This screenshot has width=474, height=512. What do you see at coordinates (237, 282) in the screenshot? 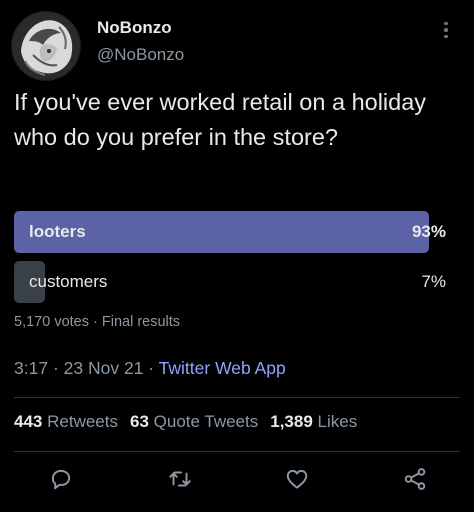
I see `poll-option-customers: customers 7%` at bounding box center [237, 282].